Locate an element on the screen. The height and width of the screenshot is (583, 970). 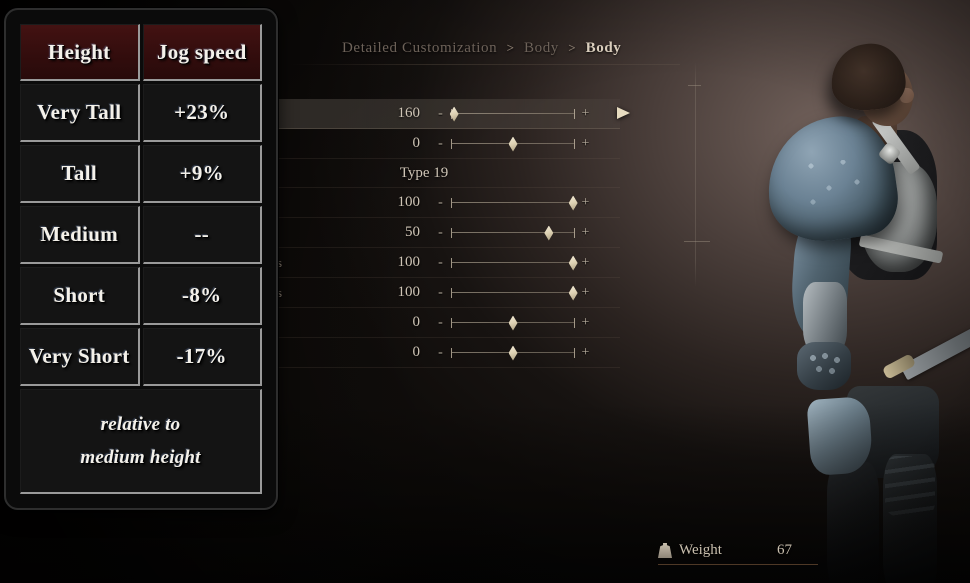
weight-label: Weight is located at coordinates (700, 550).